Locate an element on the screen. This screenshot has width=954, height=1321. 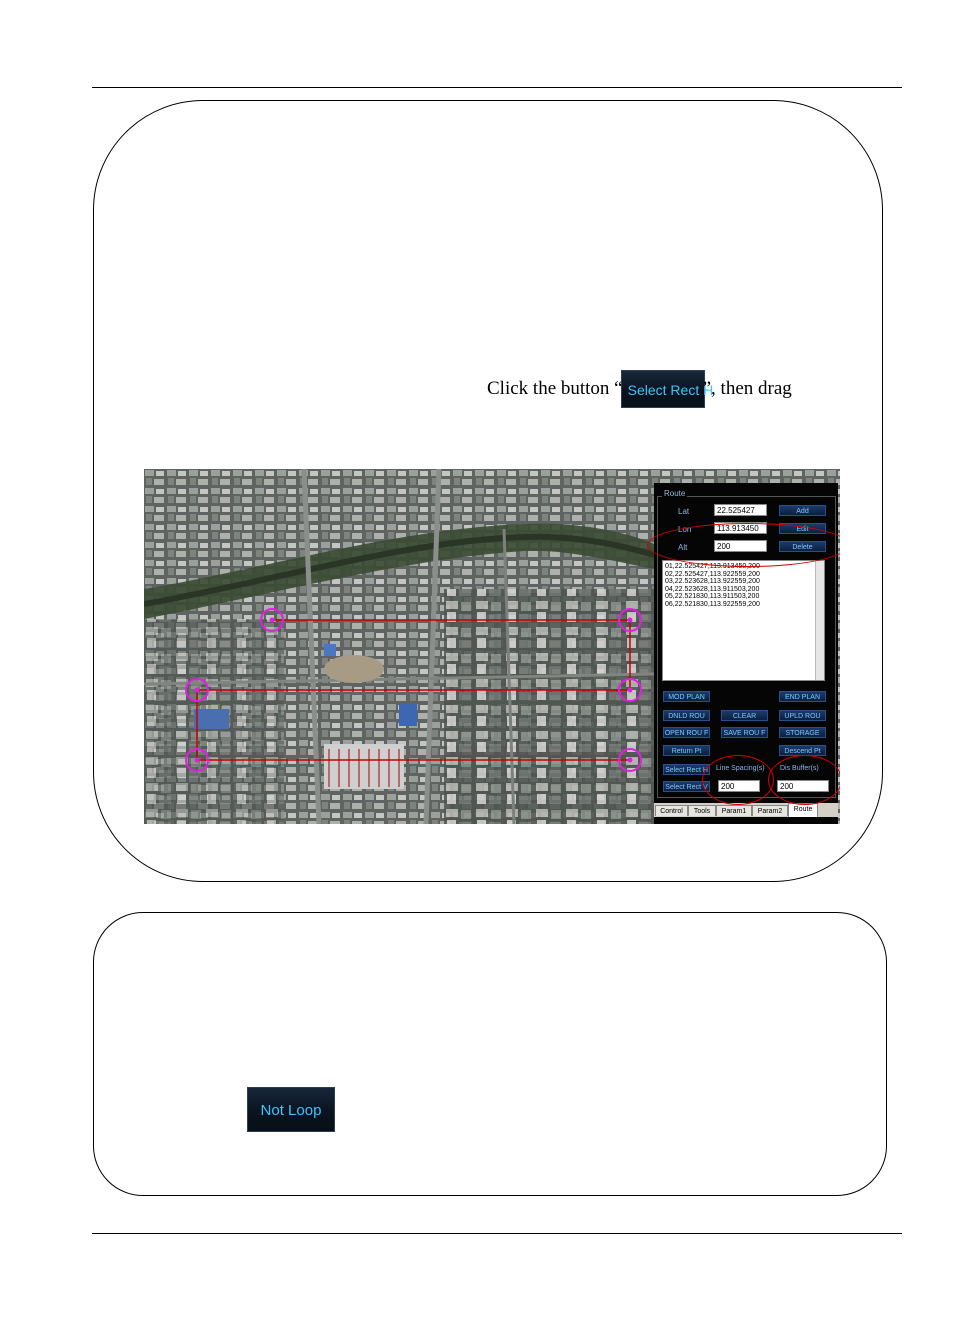
lat-label: Lat is located at coordinates (684, 511).